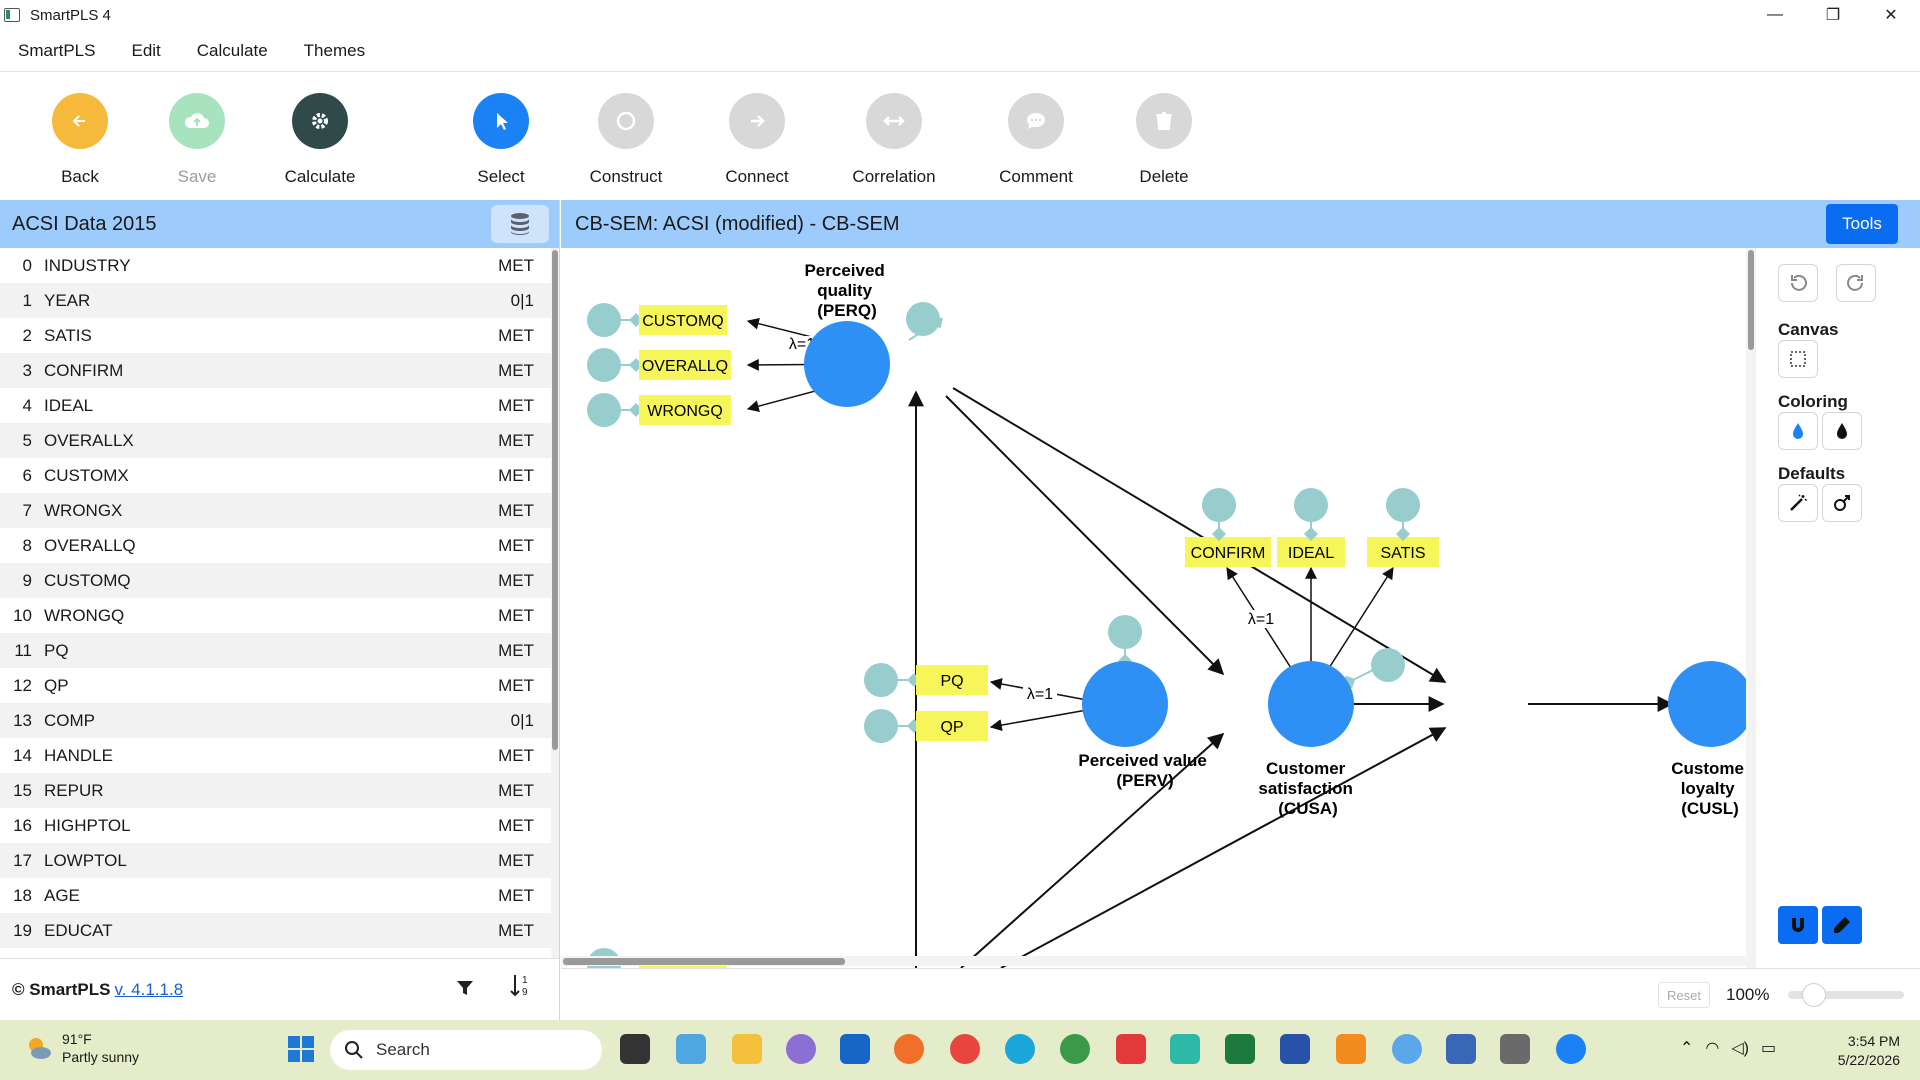 The height and width of the screenshot is (1080, 1920). What do you see at coordinates (757, 140) in the screenshot?
I see `connect-tool-button: Connect` at bounding box center [757, 140].